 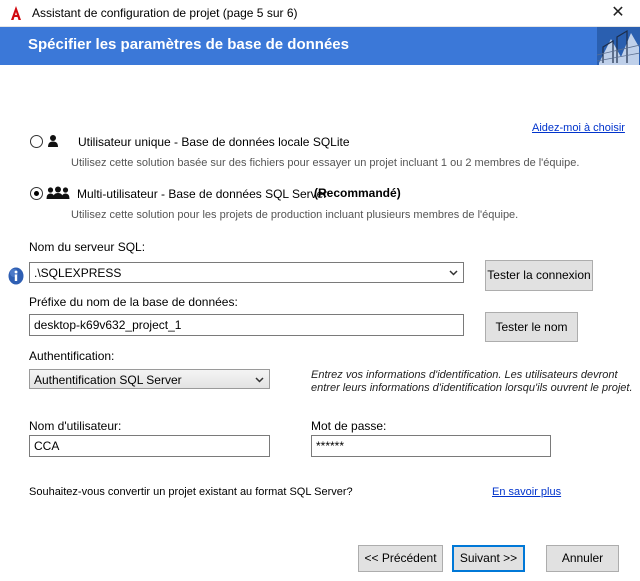 I want to click on username-label: Nom d'utilisateur:, so click(x=75, y=426).